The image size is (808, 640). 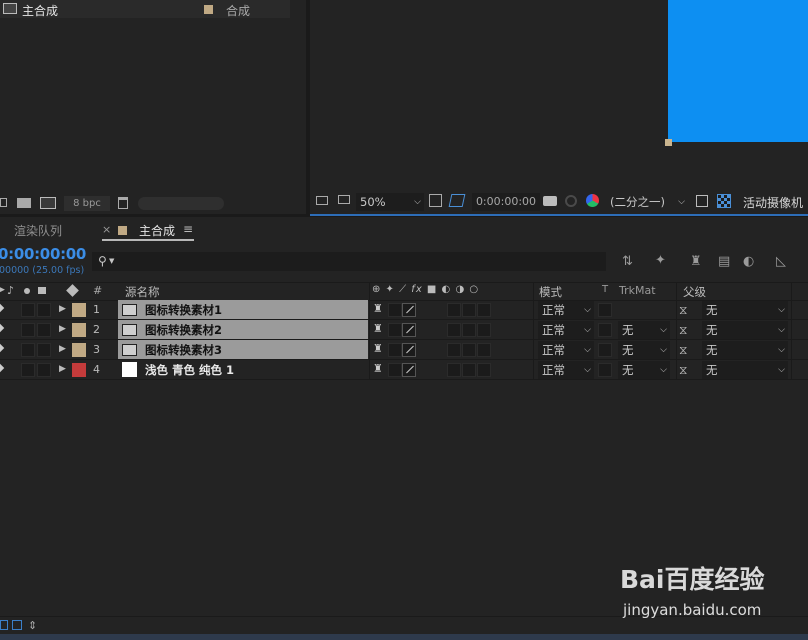 I want to click on bit-depth-button: 8 bpc, so click(x=87, y=203).